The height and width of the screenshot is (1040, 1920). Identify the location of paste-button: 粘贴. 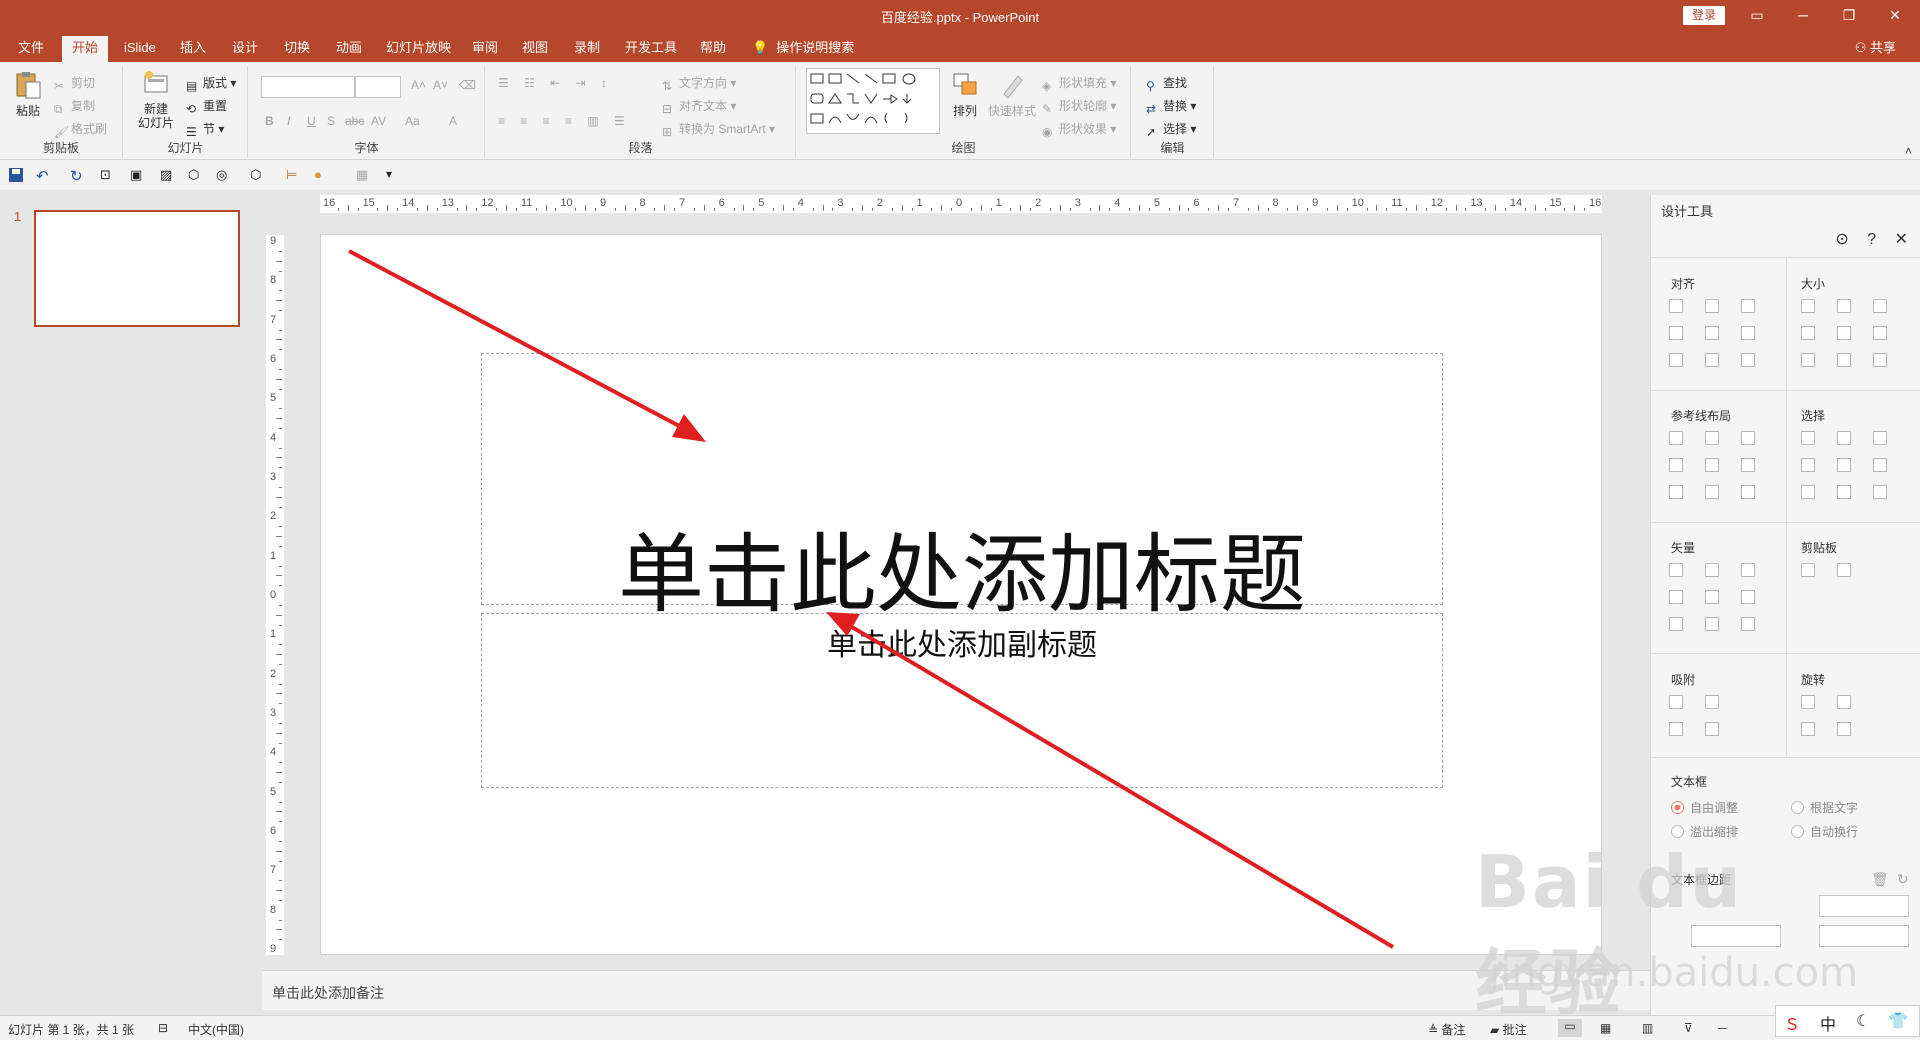
(28, 94).